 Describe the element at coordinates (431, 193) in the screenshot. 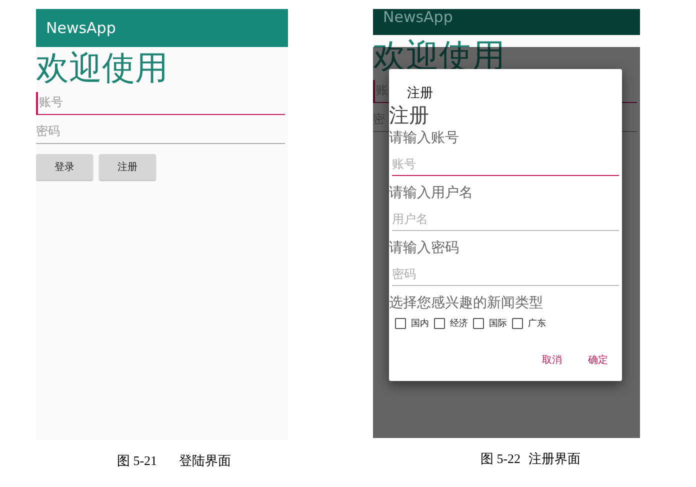

I see `field-label: 请输入用户名` at that location.